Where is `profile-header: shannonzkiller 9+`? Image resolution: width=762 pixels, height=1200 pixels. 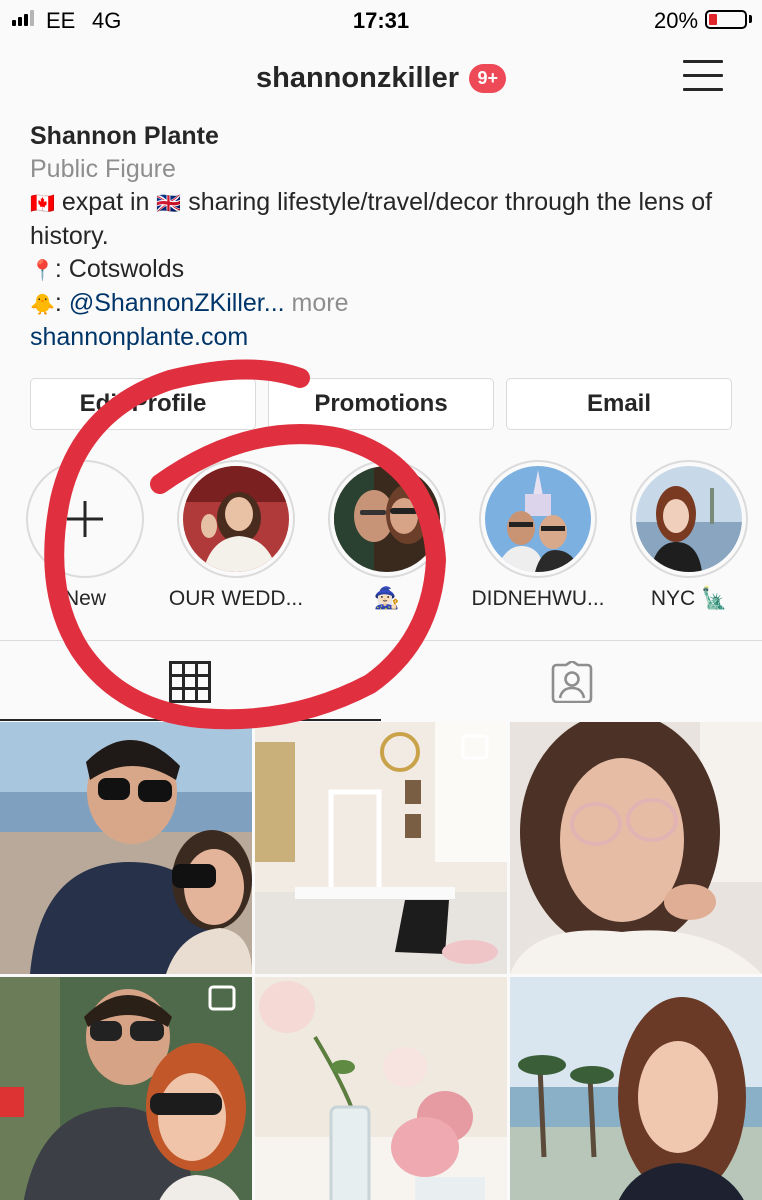
profile-header: shannonzkiller 9+ is located at coordinates (381, 80).